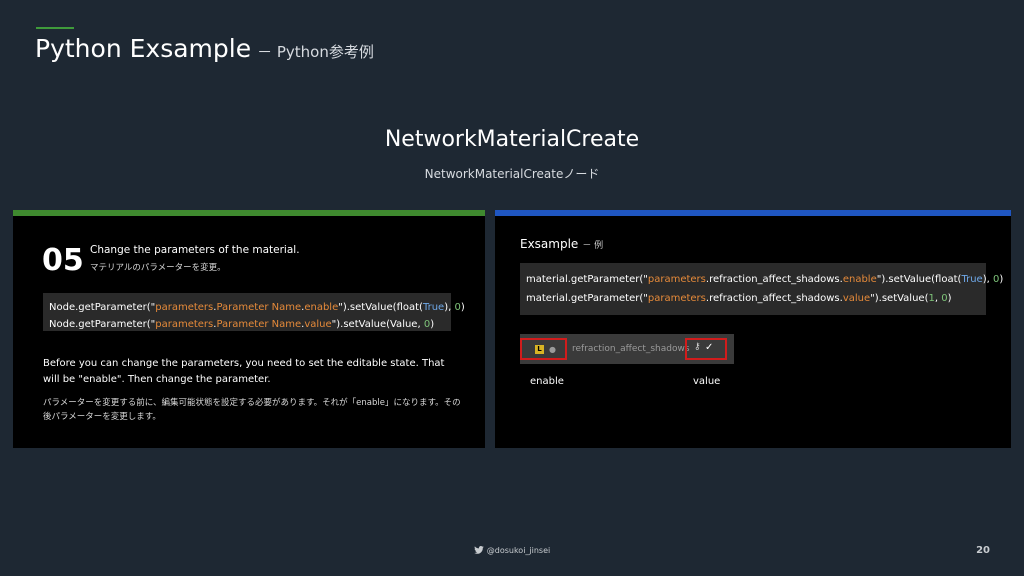 This screenshot has height=576, width=1024. I want to click on twitter-icon, so click(478, 550).